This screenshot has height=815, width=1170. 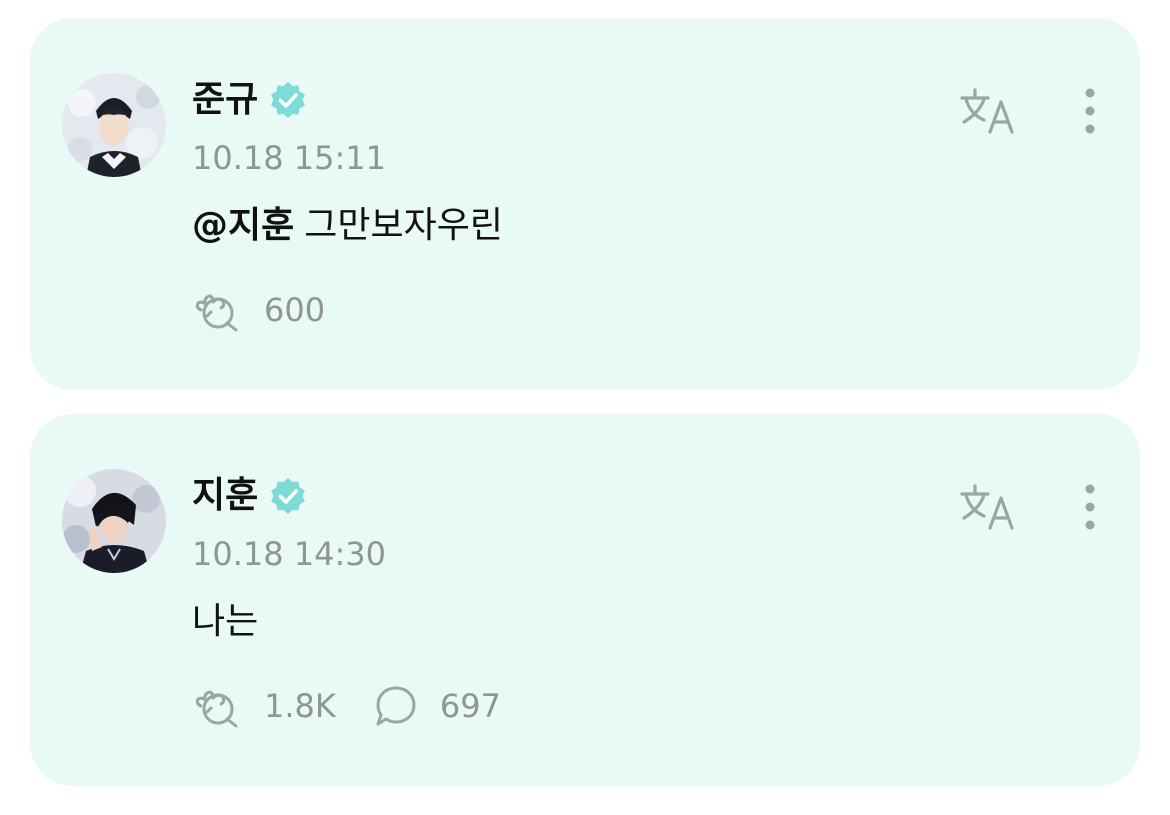 I want to click on author-name: 준규, so click(x=225, y=100).